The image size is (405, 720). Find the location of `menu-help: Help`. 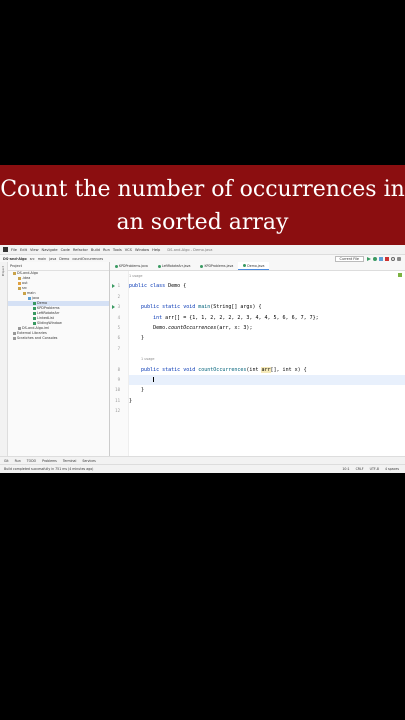

menu-help: Help is located at coordinates (156, 250).